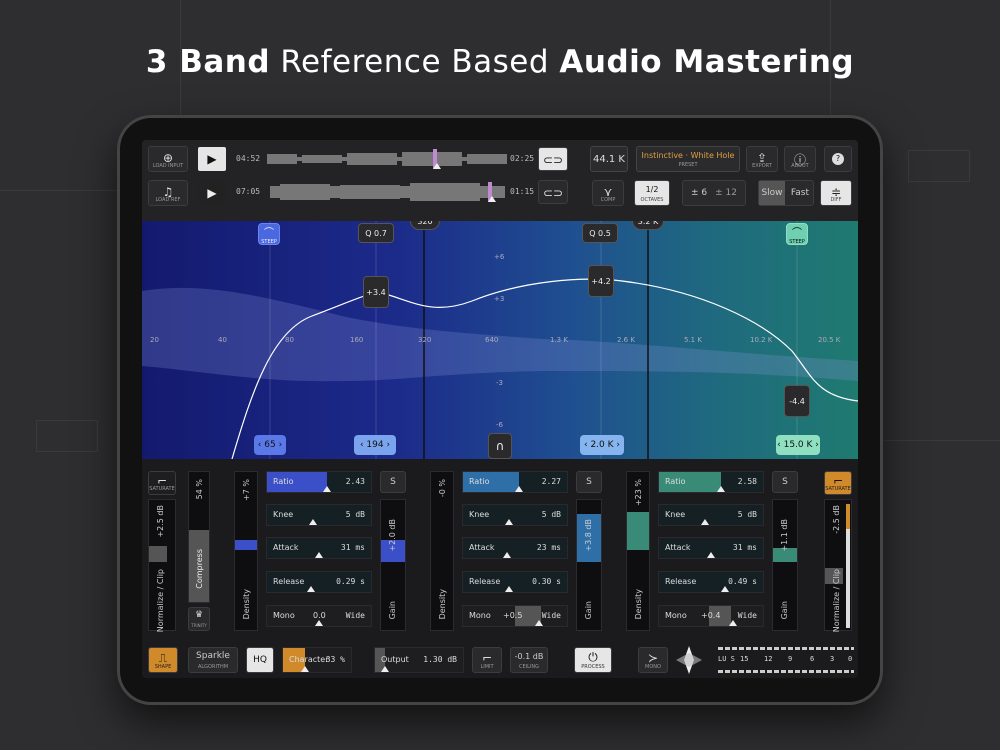 The width and height of the screenshot is (1000, 750). Describe the element at coordinates (387, 192) in the screenshot. I see `ref-waveform` at that location.